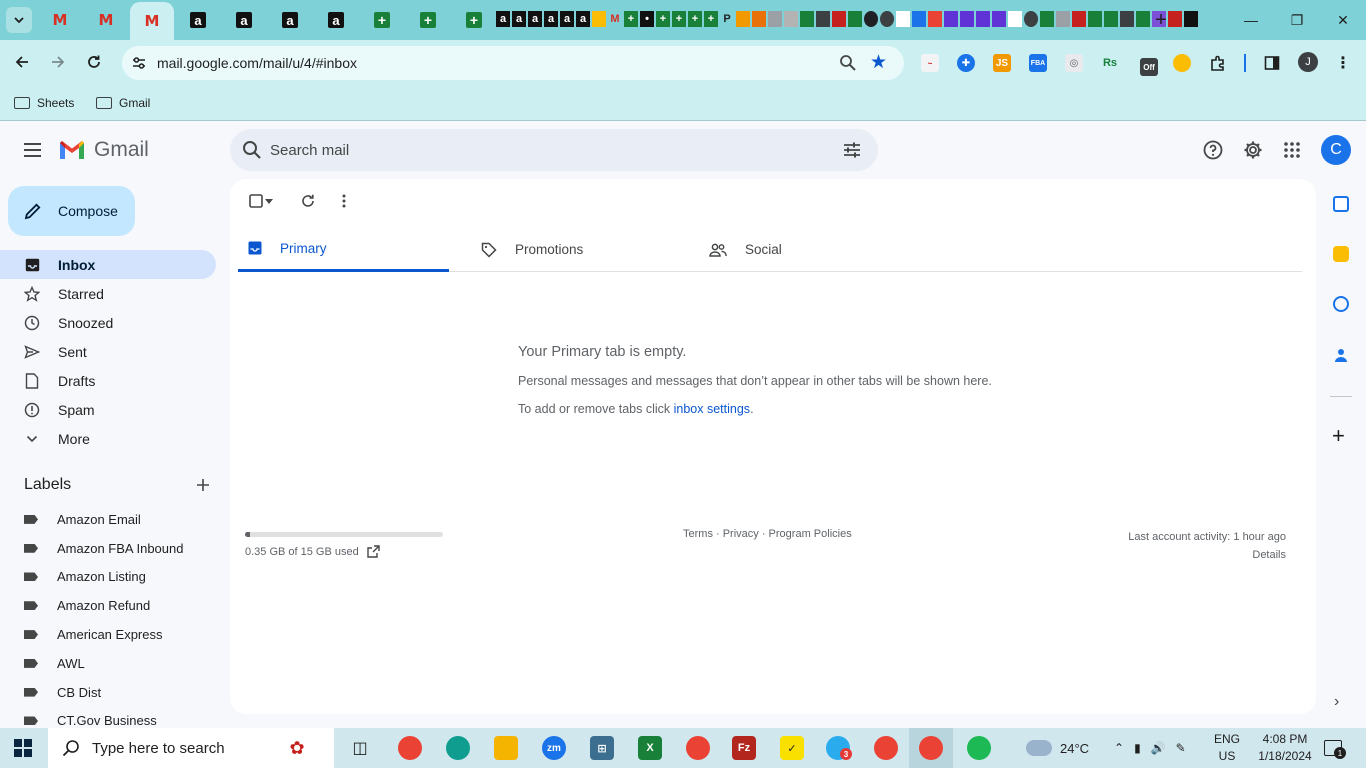  Describe the element at coordinates (1251, 20) in the screenshot. I see `minimize-button: —` at that location.